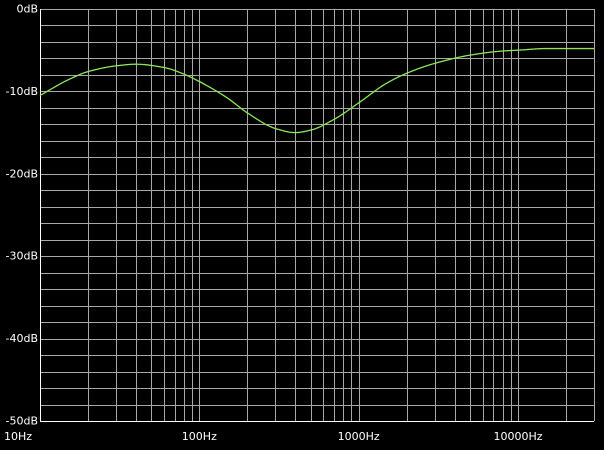  Describe the element at coordinates (22, 173) in the screenshot. I see `y-tick-label: -20dB` at that location.